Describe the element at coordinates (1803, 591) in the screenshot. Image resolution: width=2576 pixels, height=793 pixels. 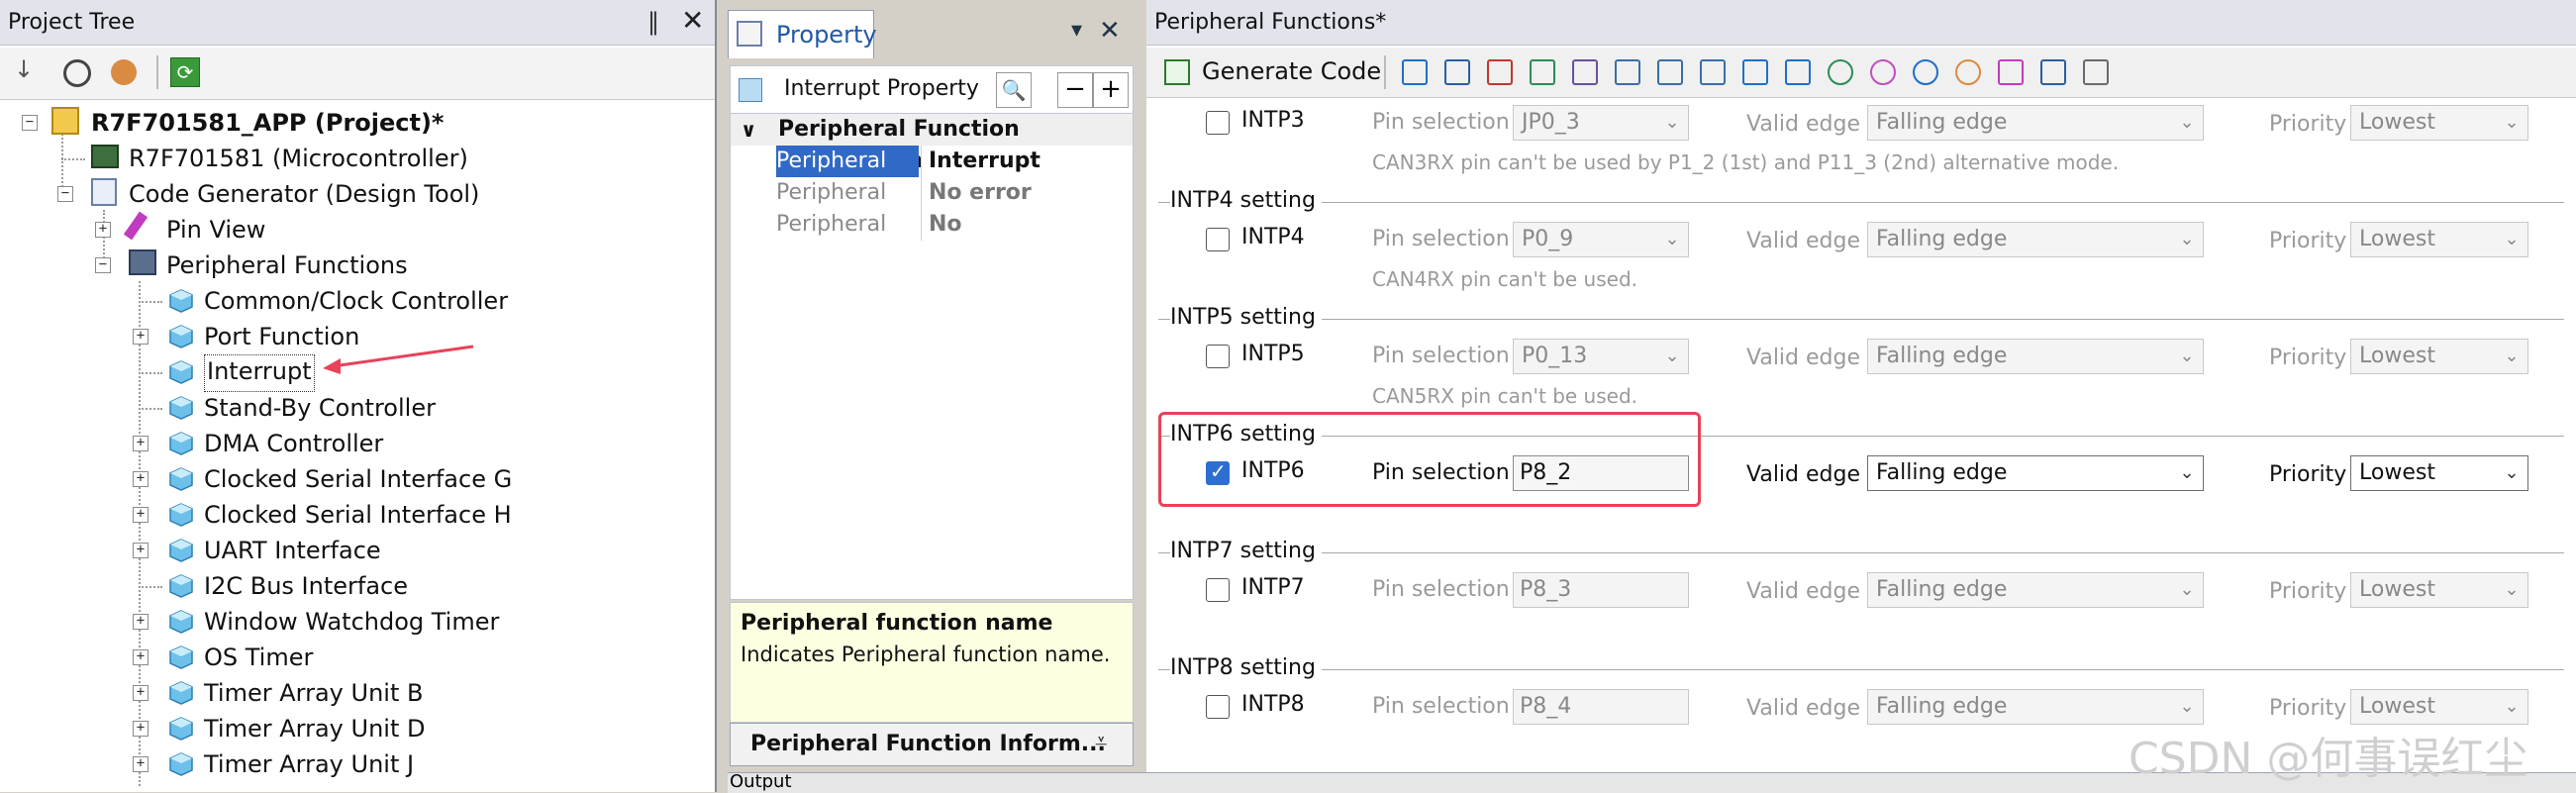
I see `valid-edge-label: Valid edge` at that location.